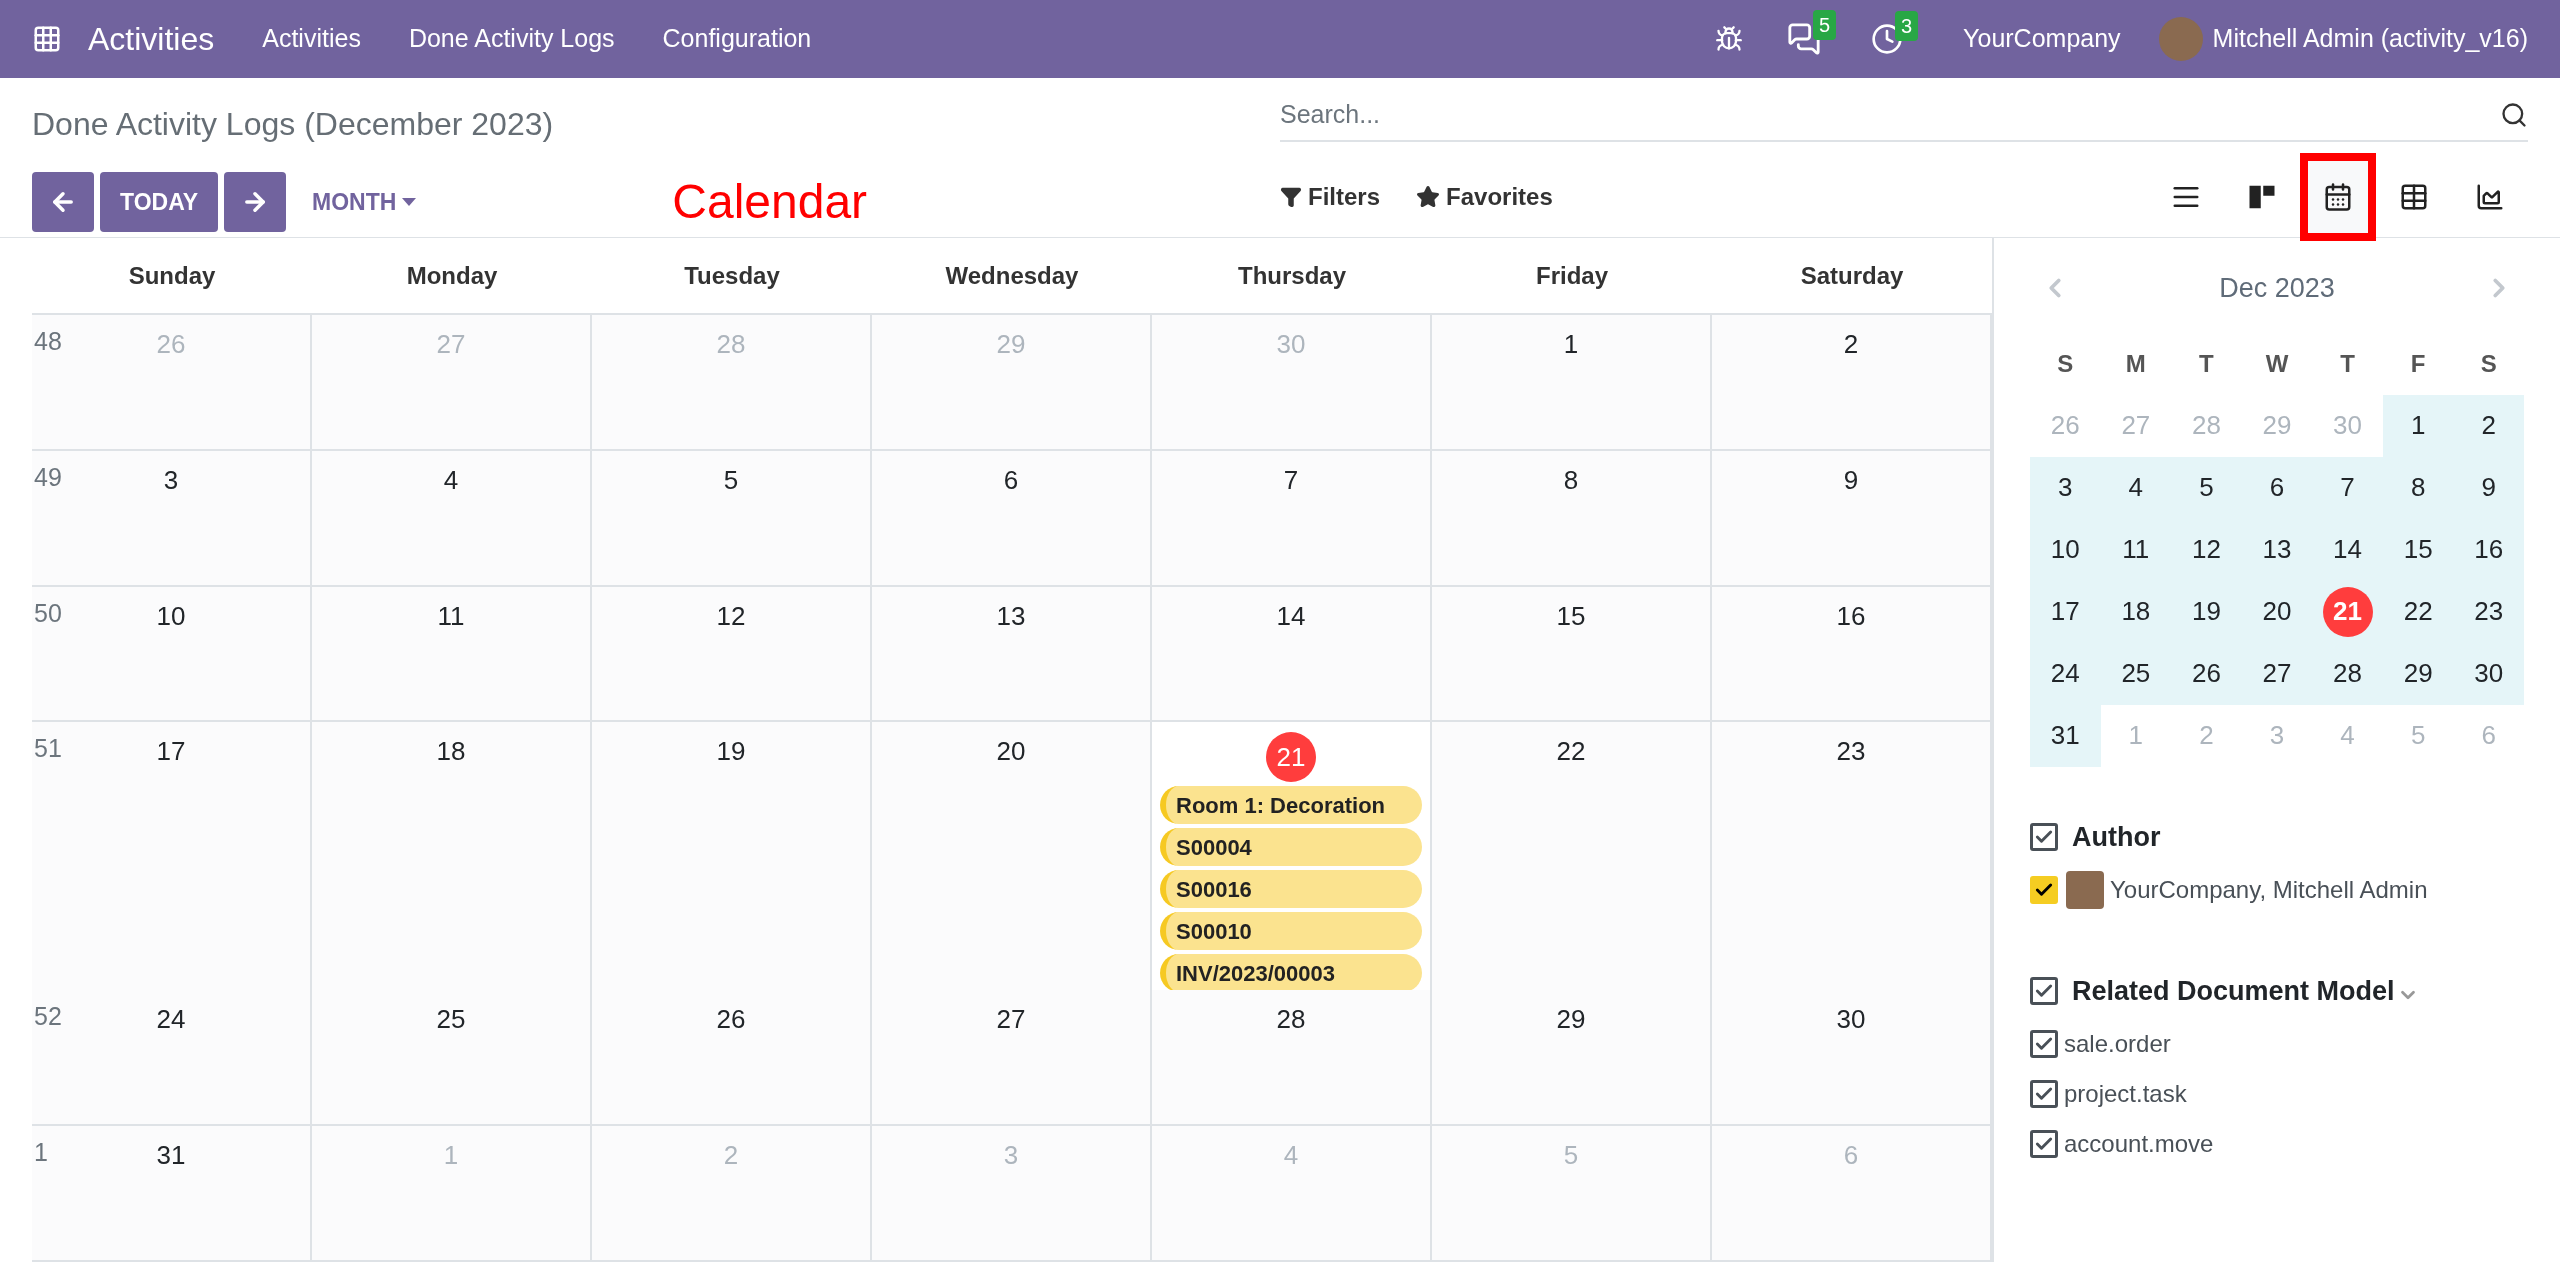 The height and width of the screenshot is (1262, 2560). What do you see at coordinates (1291, 973) in the screenshot?
I see `calendar-event: INV/2023/00003` at bounding box center [1291, 973].